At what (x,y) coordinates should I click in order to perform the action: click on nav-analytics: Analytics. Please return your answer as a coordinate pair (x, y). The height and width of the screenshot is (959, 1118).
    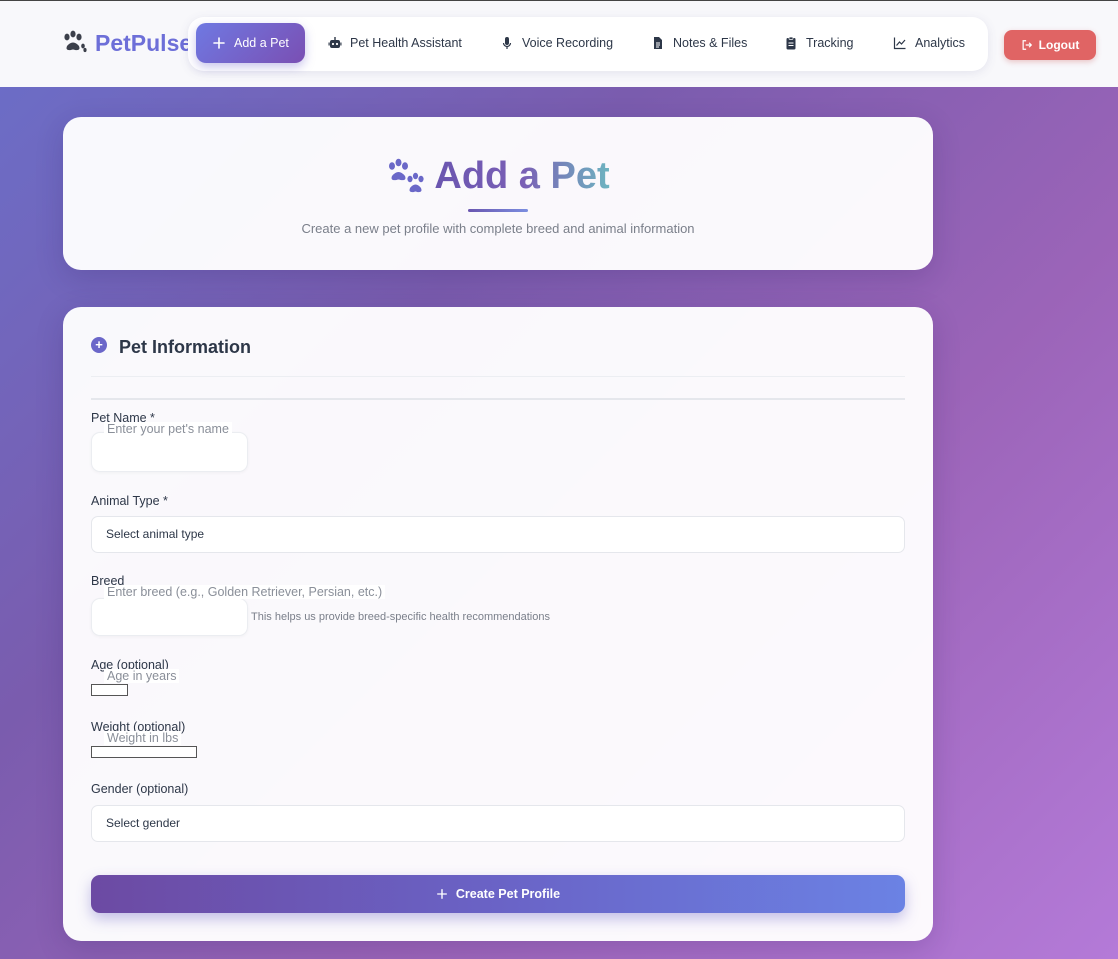
    Looking at the image, I should click on (929, 43).